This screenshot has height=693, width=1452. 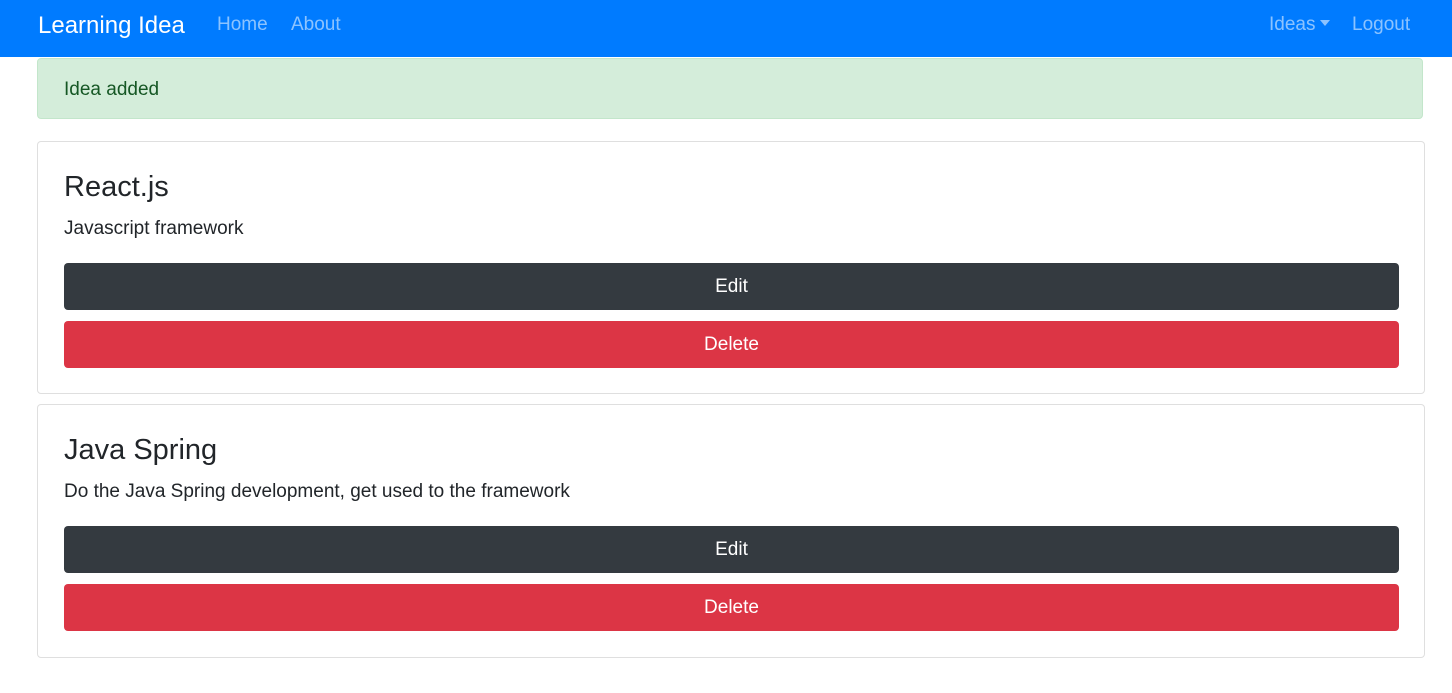 I want to click on nav-about-link: About, so click(x=316, y=25).